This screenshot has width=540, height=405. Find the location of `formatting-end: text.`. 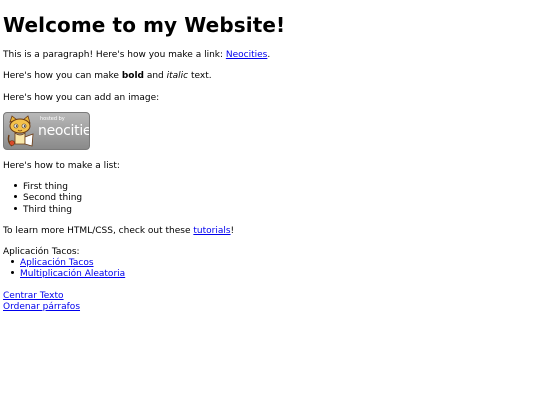

formatting-end: text. is located at coordinates (200, 76).